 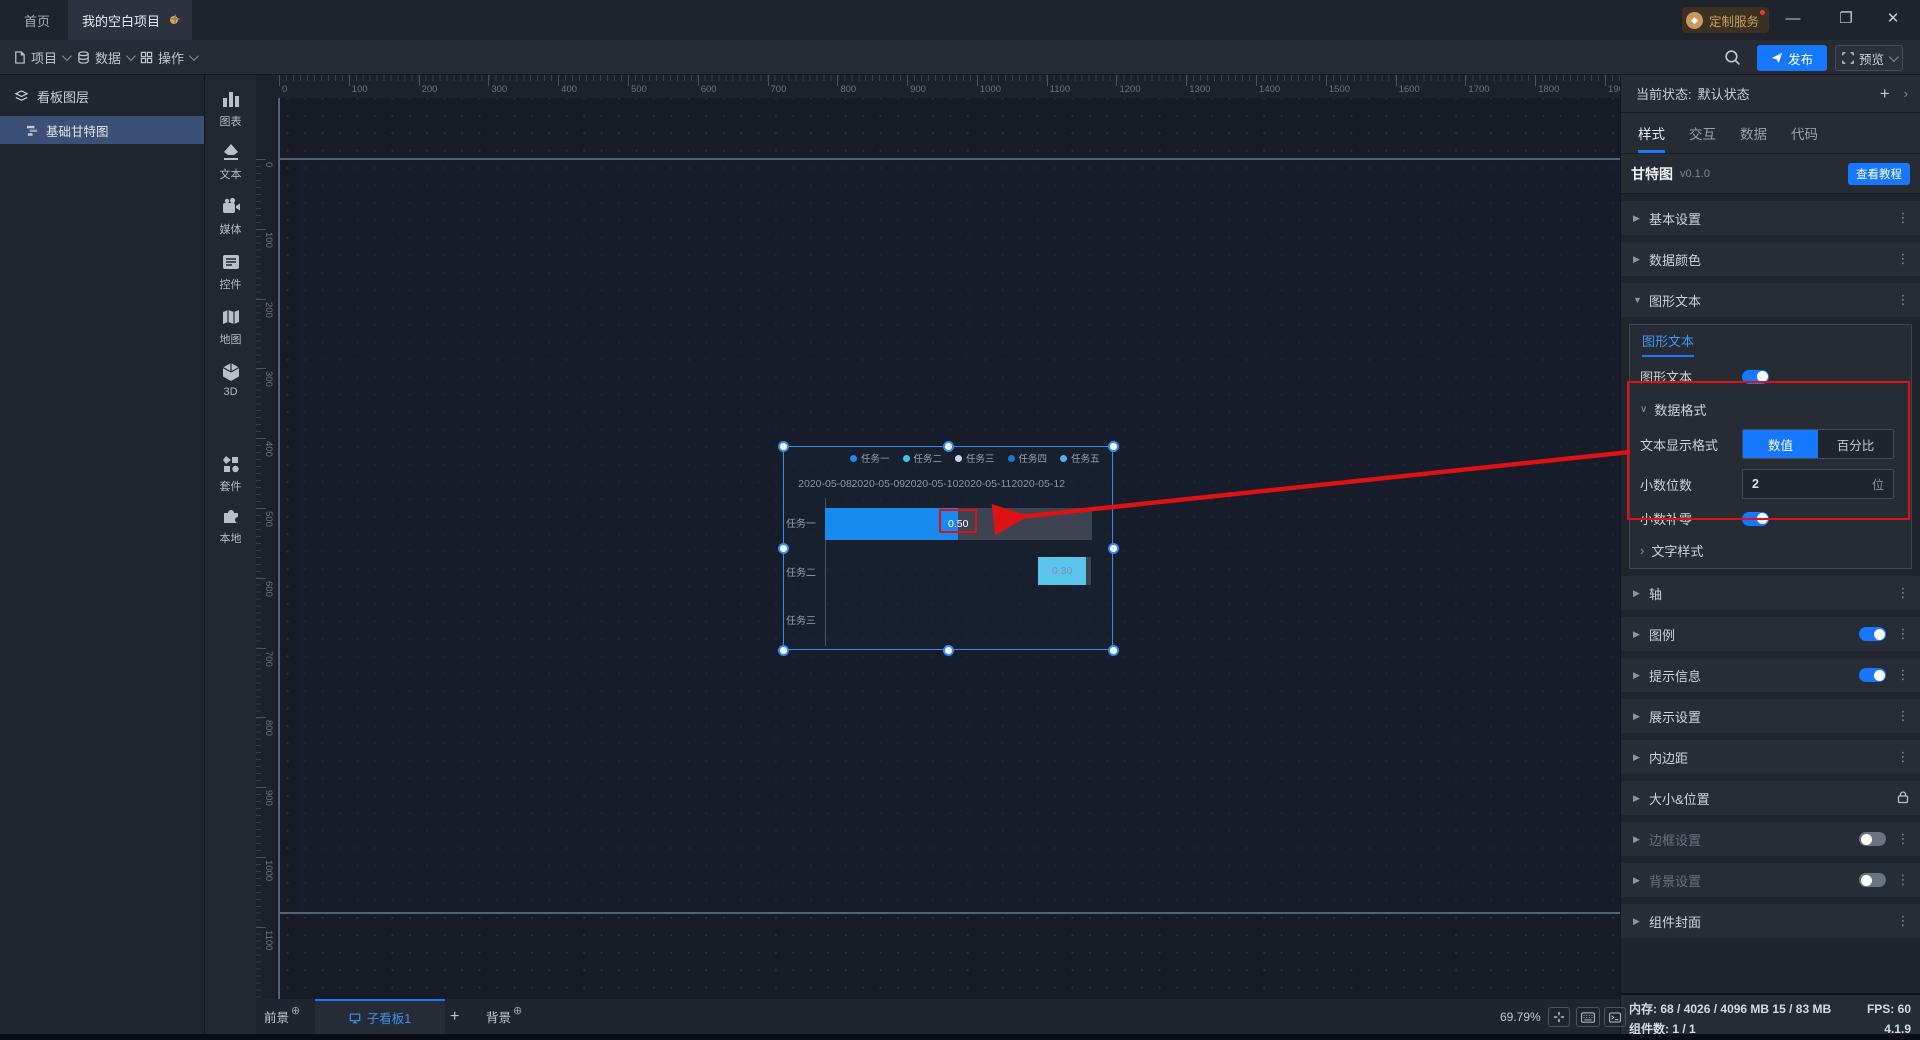 What do you see at coordinates (1770, 593) in the screenshot?
I see `section-轴: ▶ 轴 ⋮` at bounding box center [1770, 593].